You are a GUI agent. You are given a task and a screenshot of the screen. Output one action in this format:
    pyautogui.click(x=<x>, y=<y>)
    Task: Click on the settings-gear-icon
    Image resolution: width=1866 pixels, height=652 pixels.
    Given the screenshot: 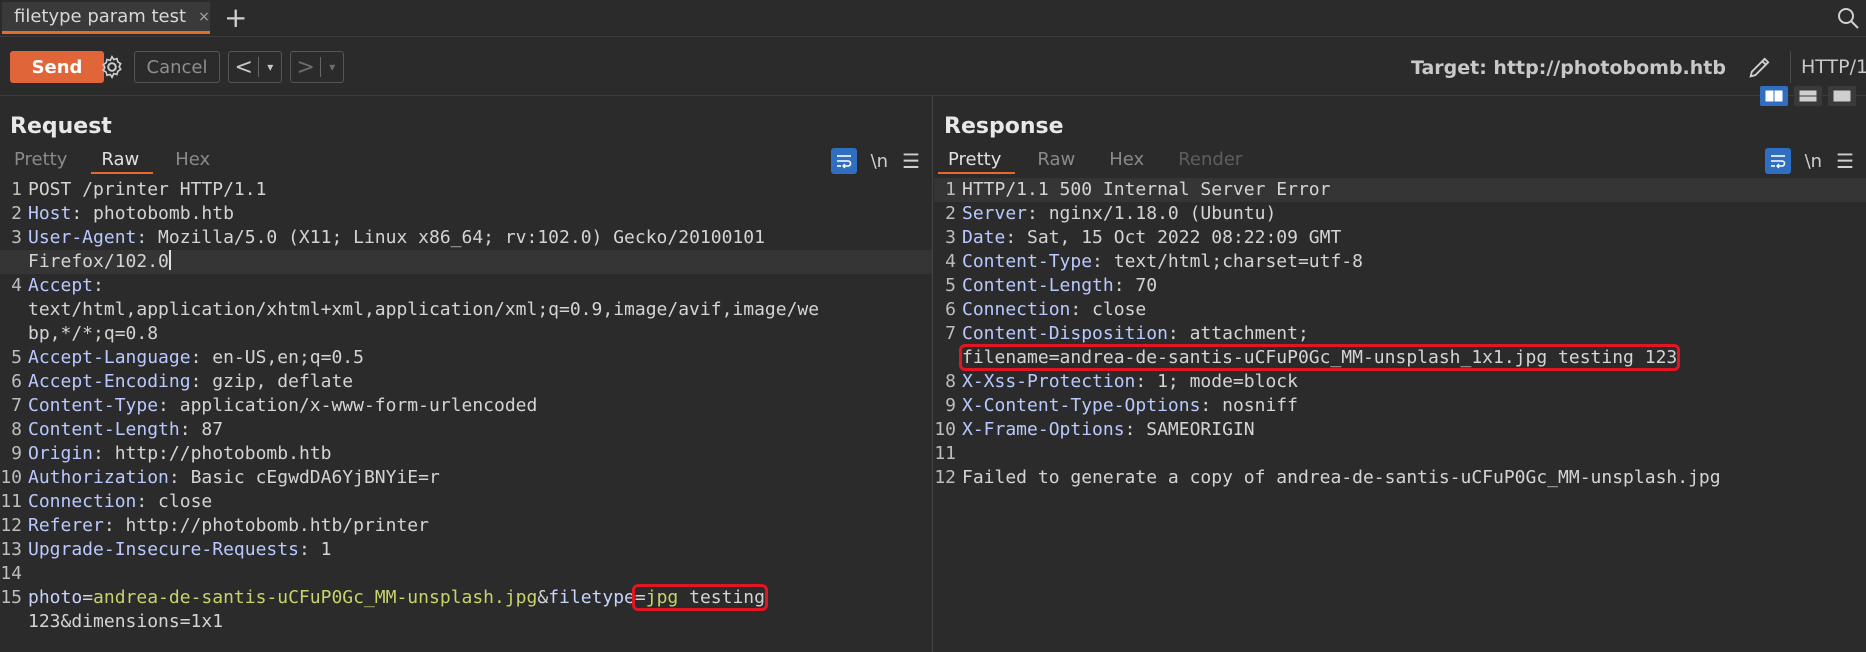 What is the action you would take?
    pyautogui.click(x=112, y=67)
    